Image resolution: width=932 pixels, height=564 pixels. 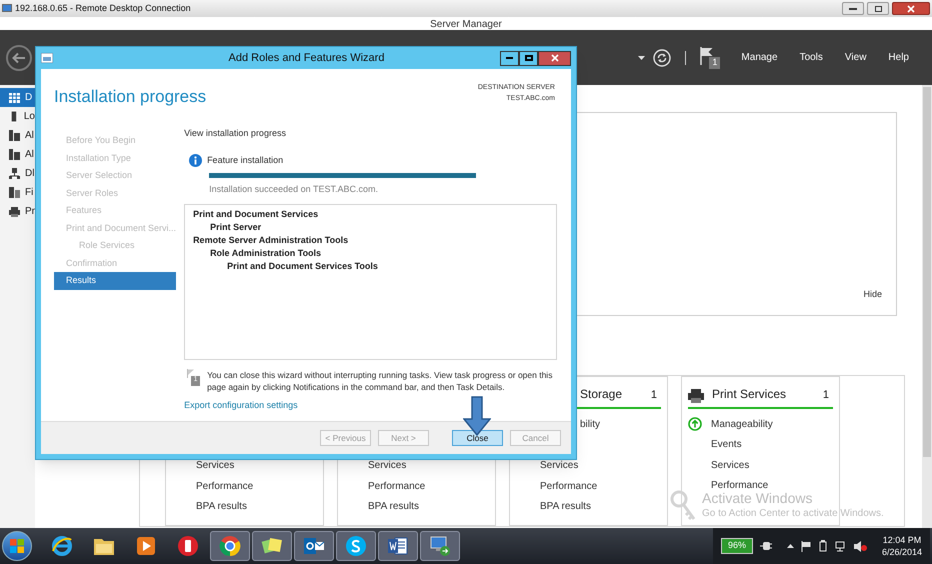 I want to click on menu-item: Manage, so click(x=759, y=57).